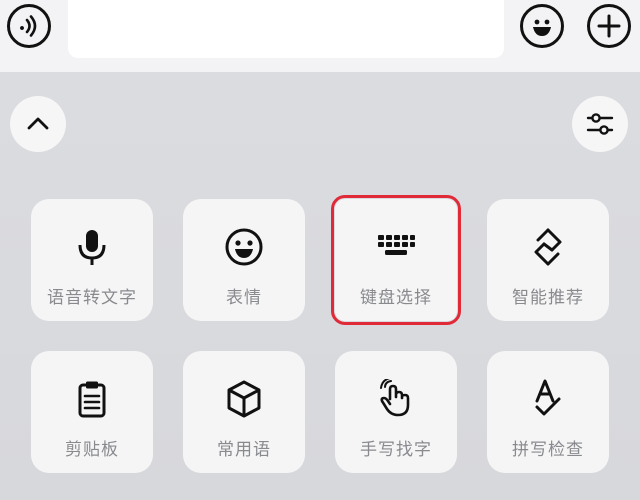  What do you see at coordinates (244, 399) in the screenshot?
I see `cube-icon` at bounding box center [244, 399].